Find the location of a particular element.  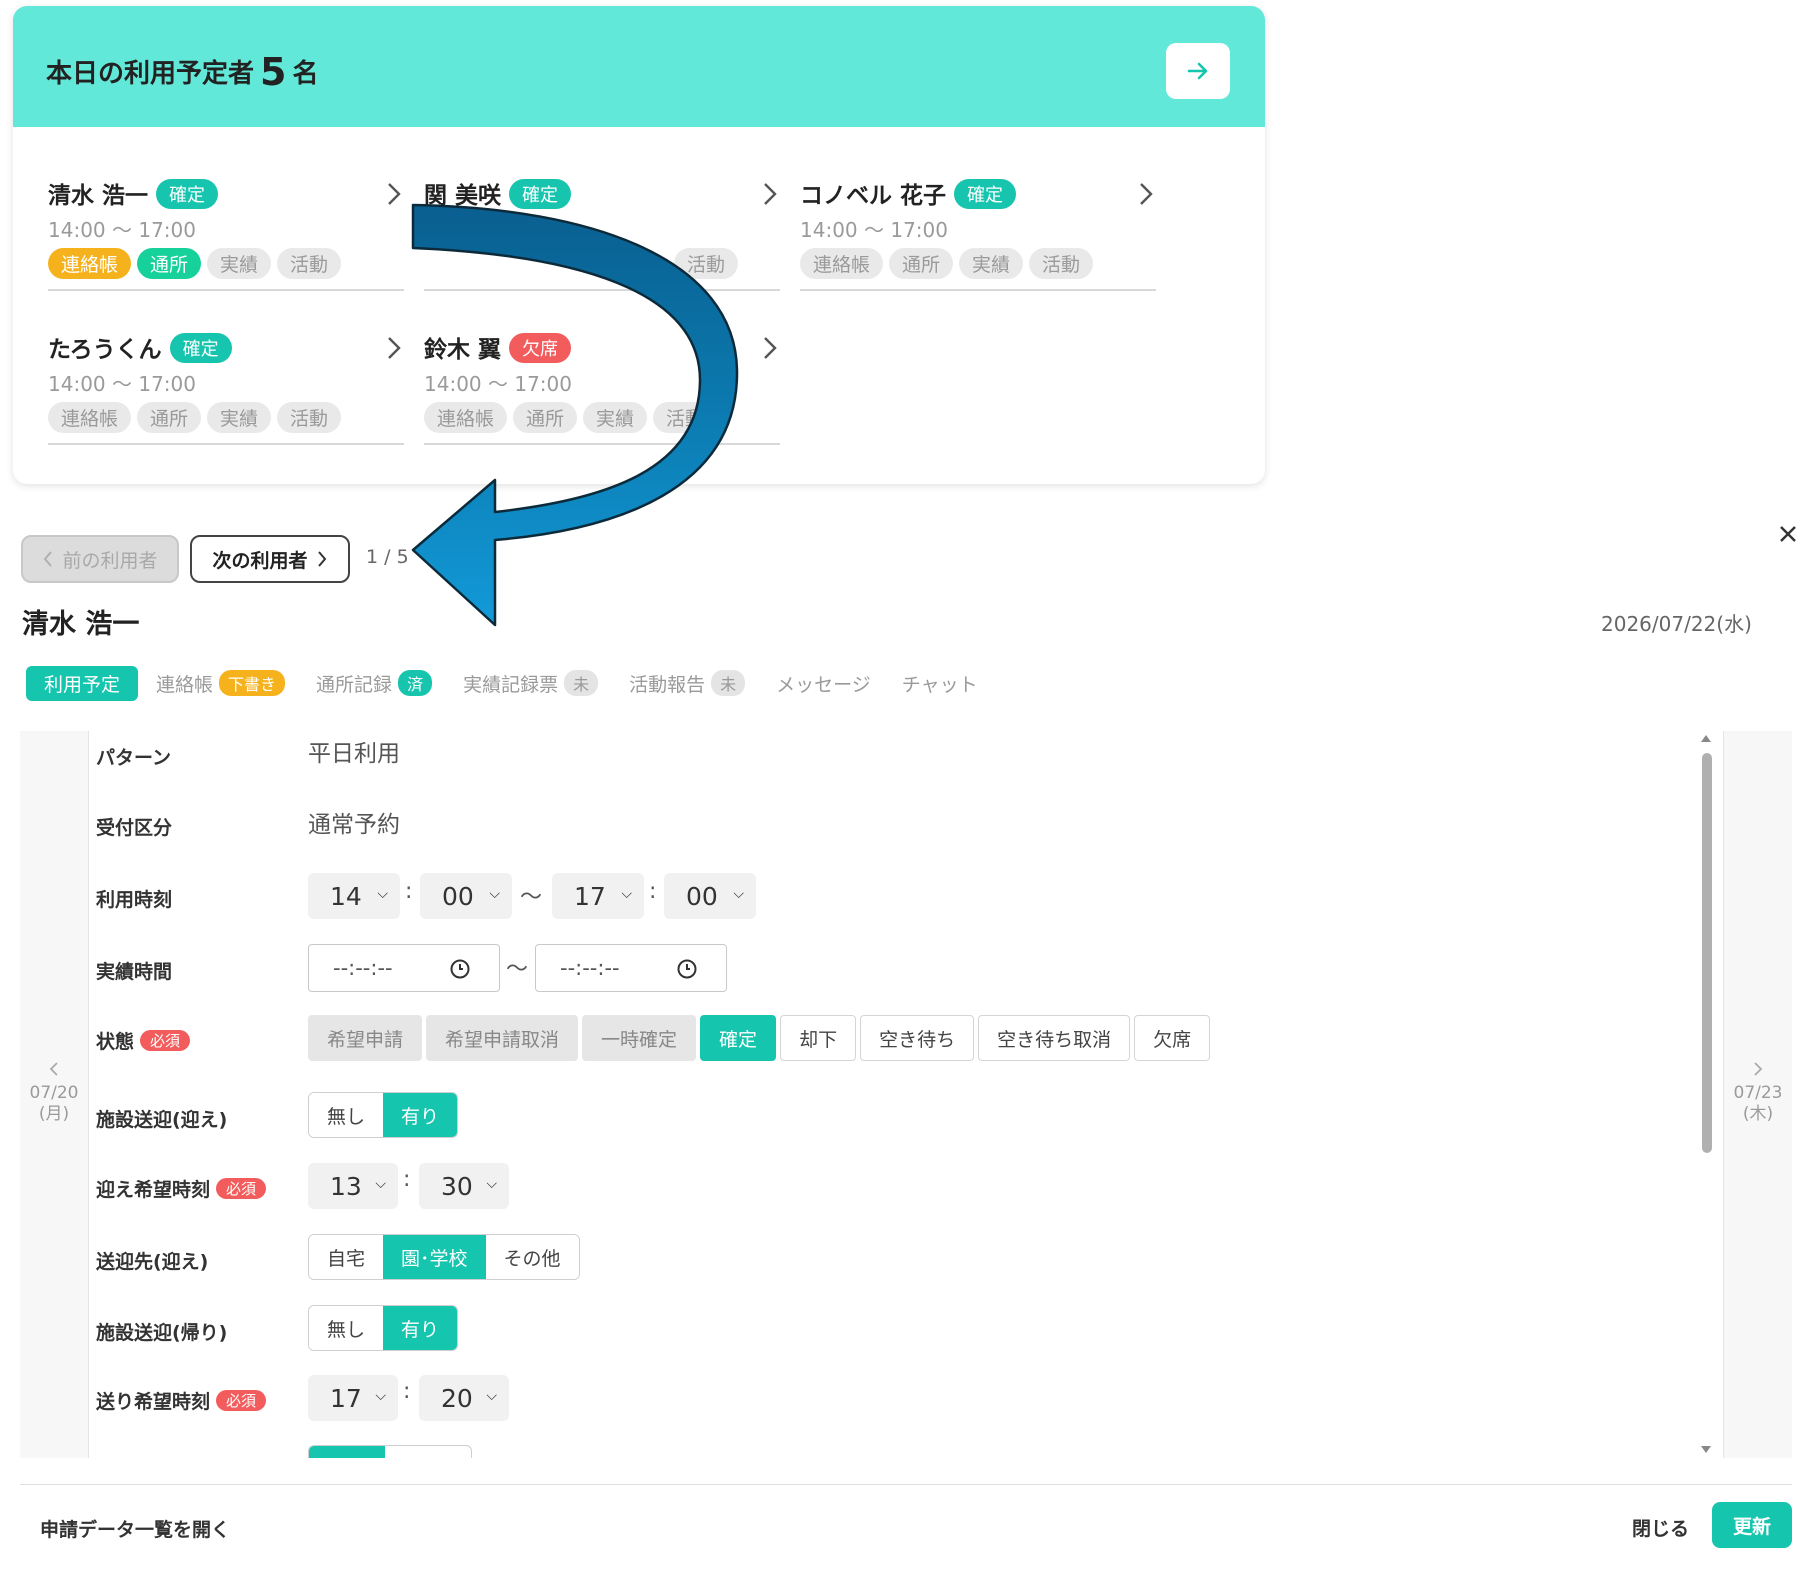

open-list-arrow-button is located at coordinates (1198, 71).